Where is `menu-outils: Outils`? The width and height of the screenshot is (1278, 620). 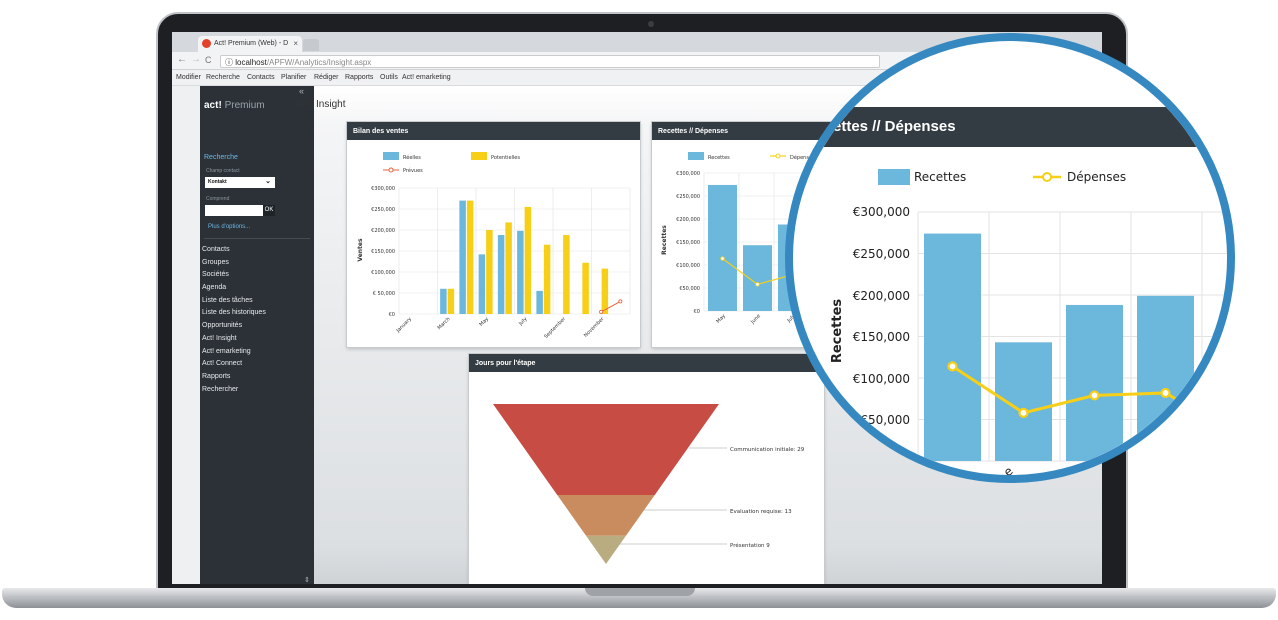
menu-outils: Outils is located at coordinates (389, 77).